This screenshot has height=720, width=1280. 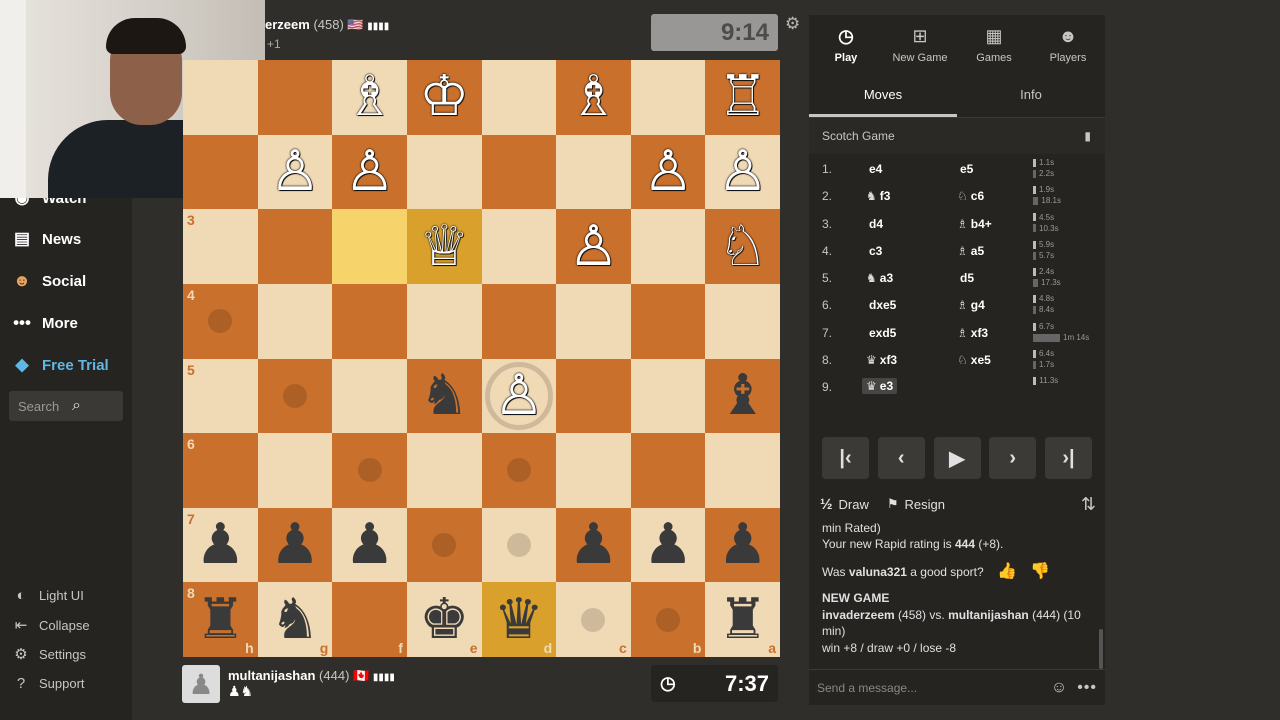 I want to click on board-square: ♞, so click(x=444, y=396).